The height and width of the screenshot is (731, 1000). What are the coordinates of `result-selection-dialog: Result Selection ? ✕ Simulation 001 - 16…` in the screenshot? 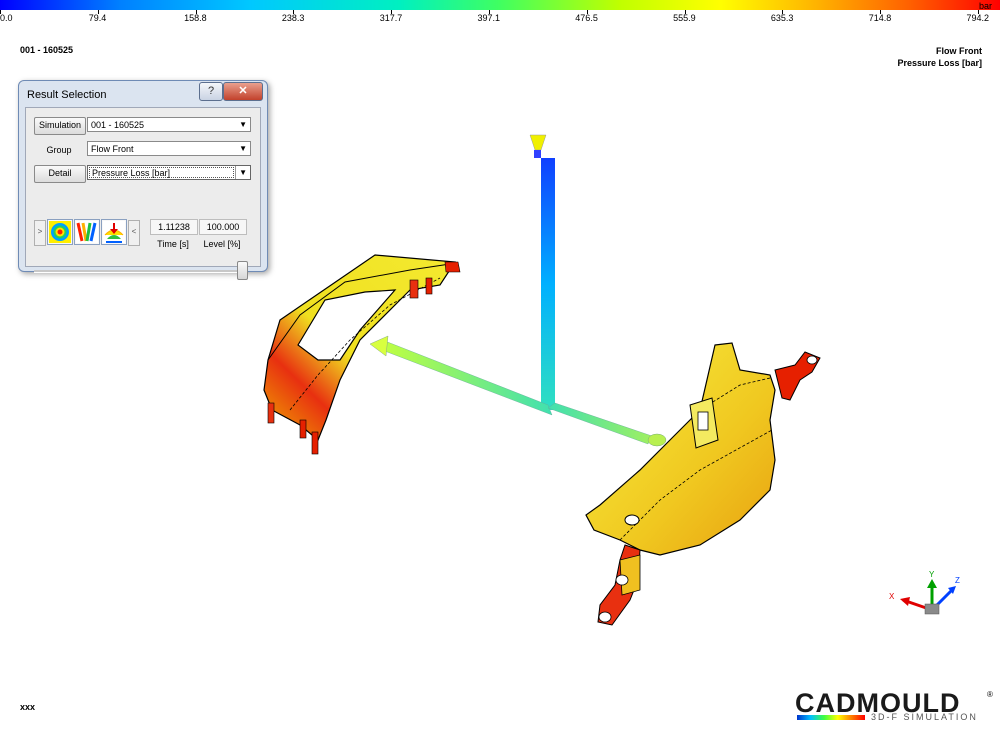 It's located at (143, 180).